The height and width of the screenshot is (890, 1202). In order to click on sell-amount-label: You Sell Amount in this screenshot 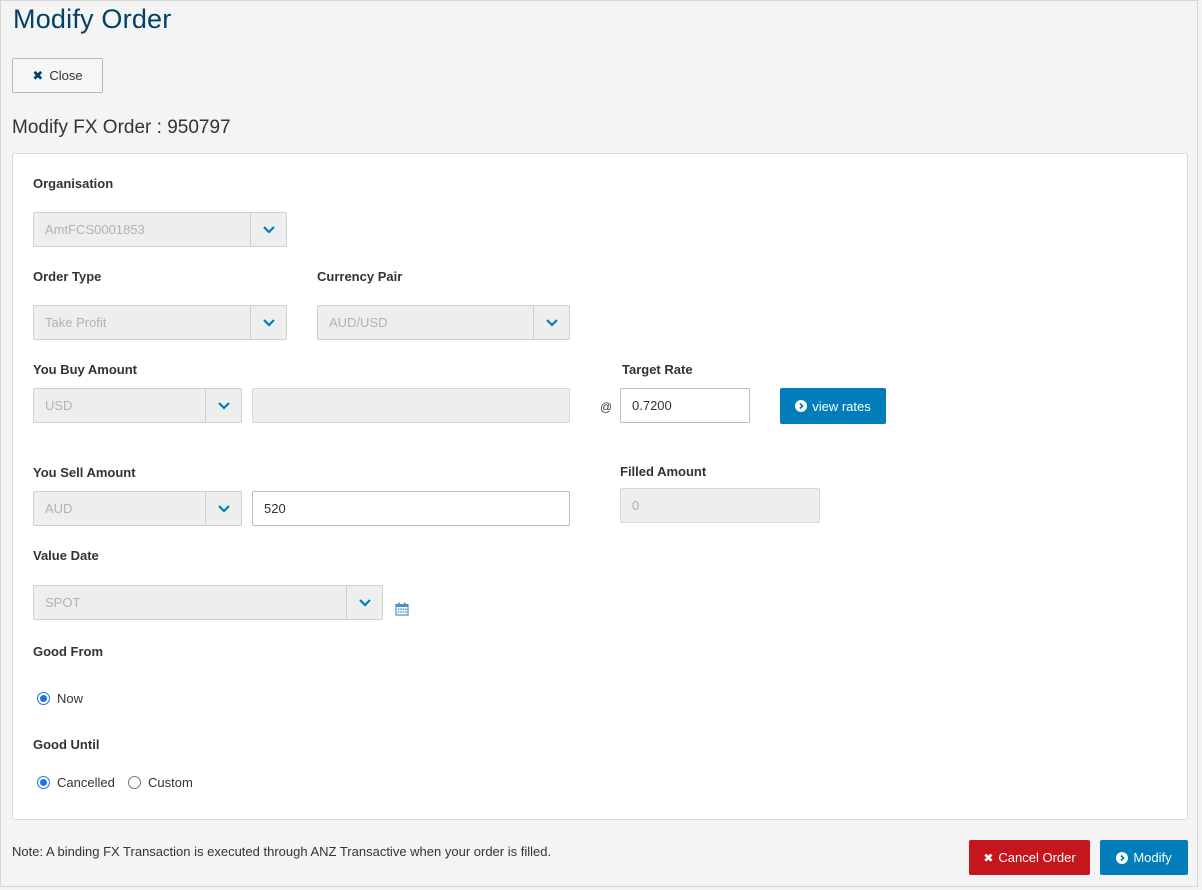, I will do `click(84, 472)`.